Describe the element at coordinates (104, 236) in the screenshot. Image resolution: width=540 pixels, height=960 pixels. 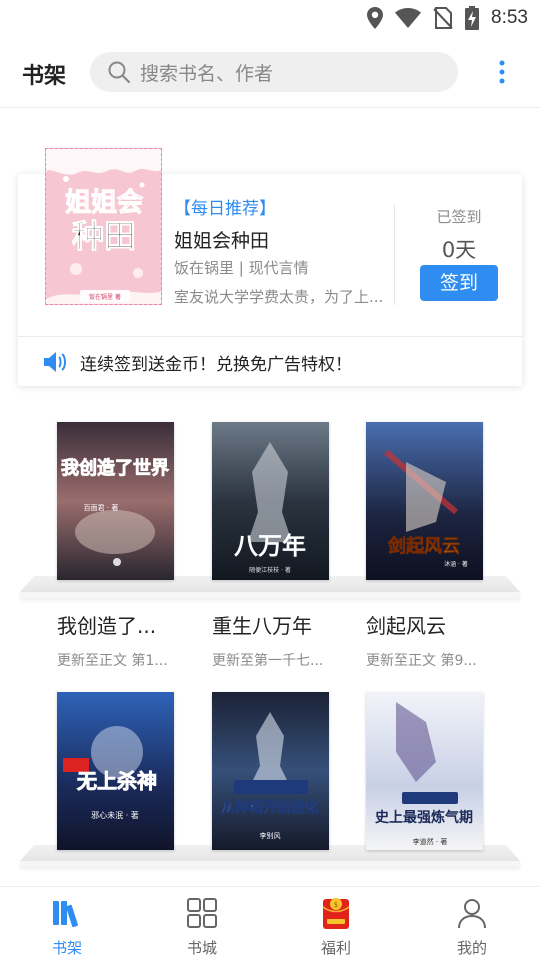
I see `cover-title-line-2: 种田` at that location.